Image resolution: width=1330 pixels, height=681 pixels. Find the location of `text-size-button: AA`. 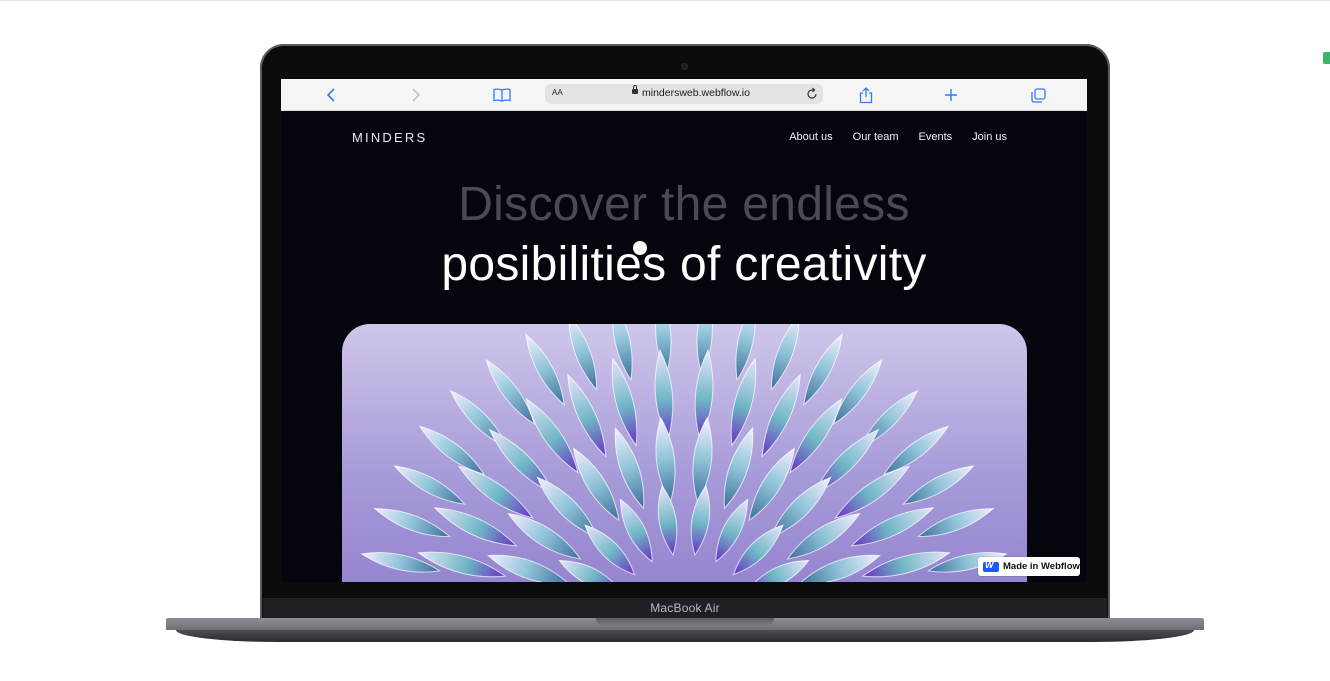

text-size-button: AA is located at coordinates (557, 92).